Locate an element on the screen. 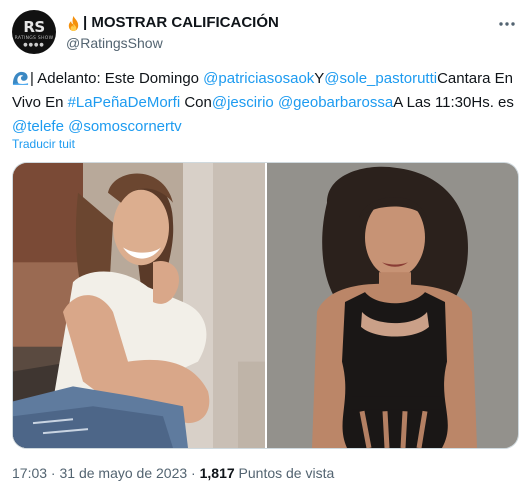 The height and width of the screenshot is (488, 529). tweet-mention-link: @telefe is located at coordinates (38, 126).